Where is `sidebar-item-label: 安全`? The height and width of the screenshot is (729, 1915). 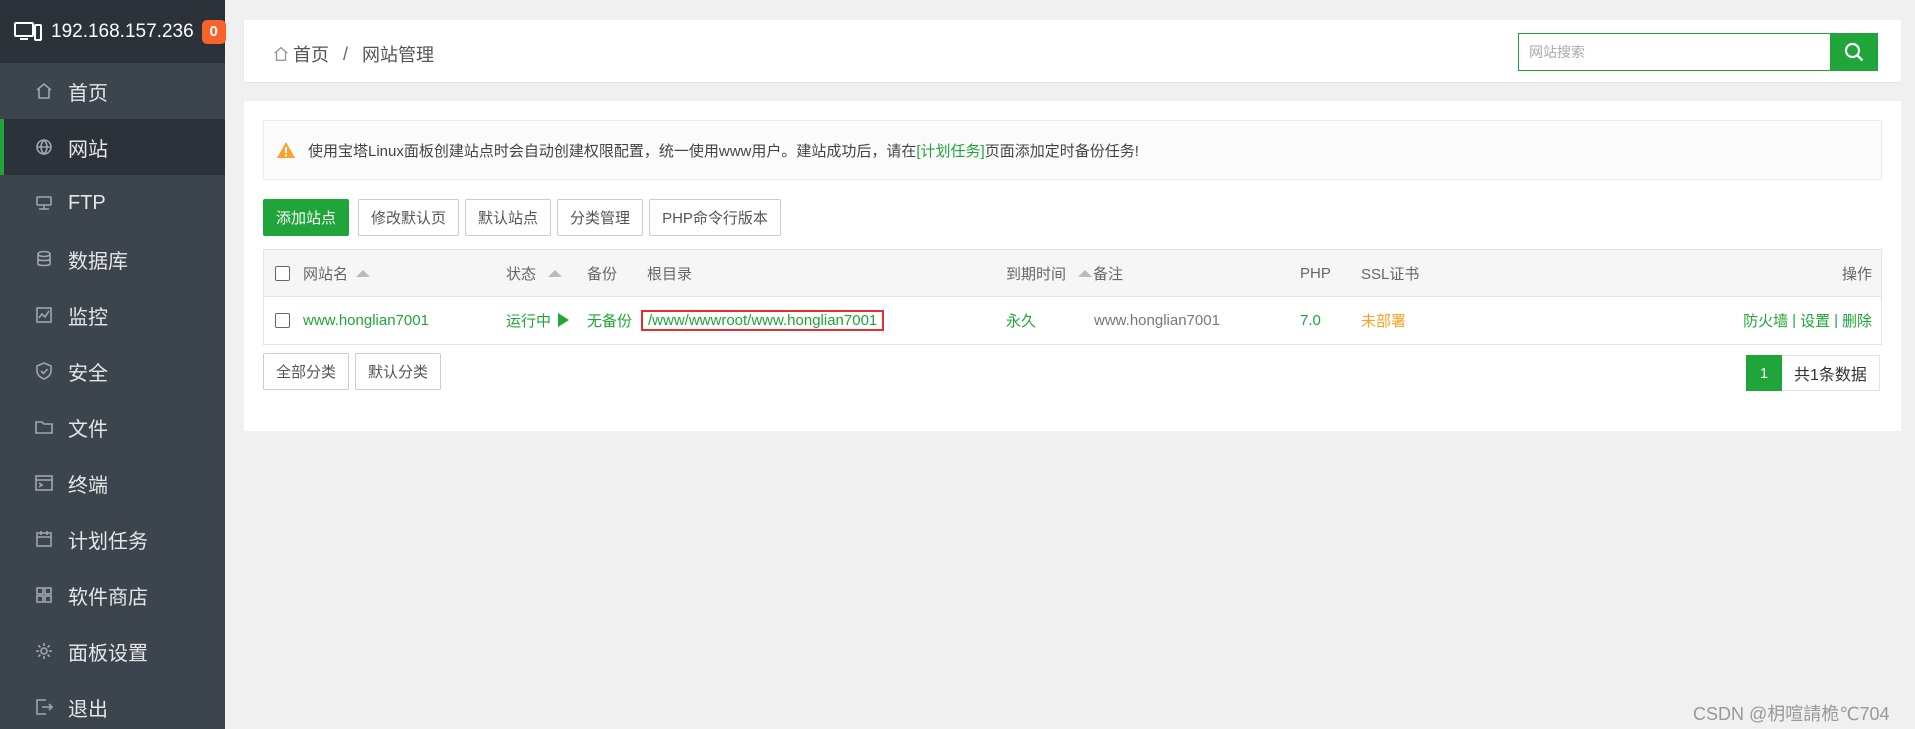 sidebar-item-label: 安全 is located at coordinates (88, 373).